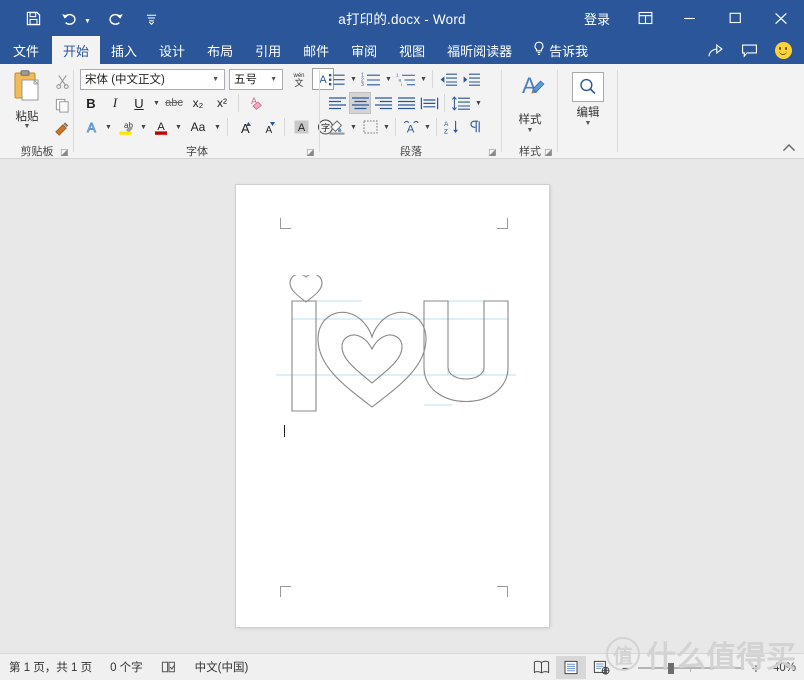 The width and height of the screenshot is (804, 680). I want to click on tab-design: 设计, so click(172, 50).